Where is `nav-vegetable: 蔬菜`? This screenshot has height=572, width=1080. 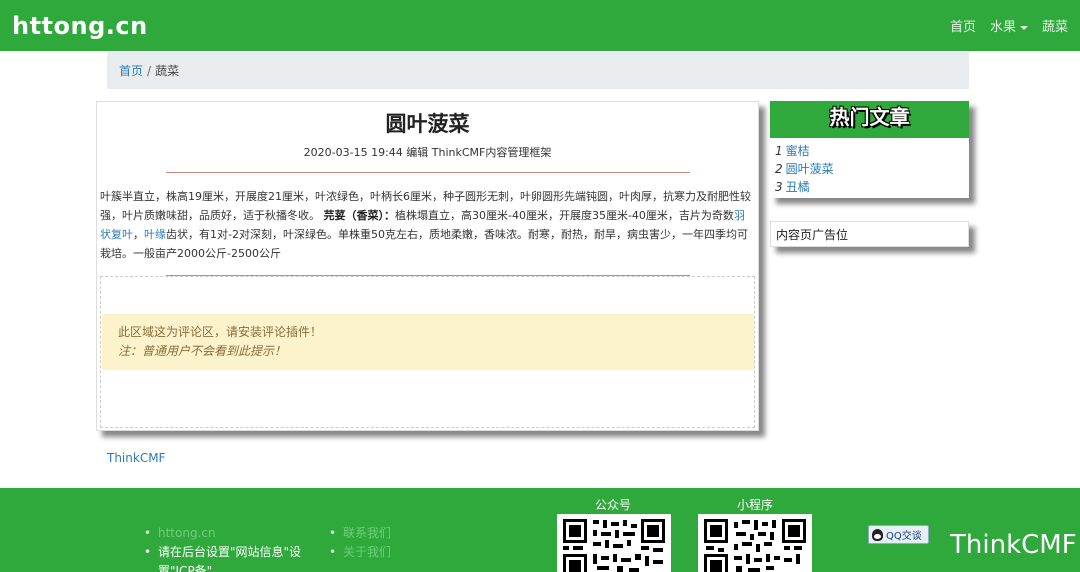
nav-vegetable: 蔬菜 is located at coordinates (1055, 25).